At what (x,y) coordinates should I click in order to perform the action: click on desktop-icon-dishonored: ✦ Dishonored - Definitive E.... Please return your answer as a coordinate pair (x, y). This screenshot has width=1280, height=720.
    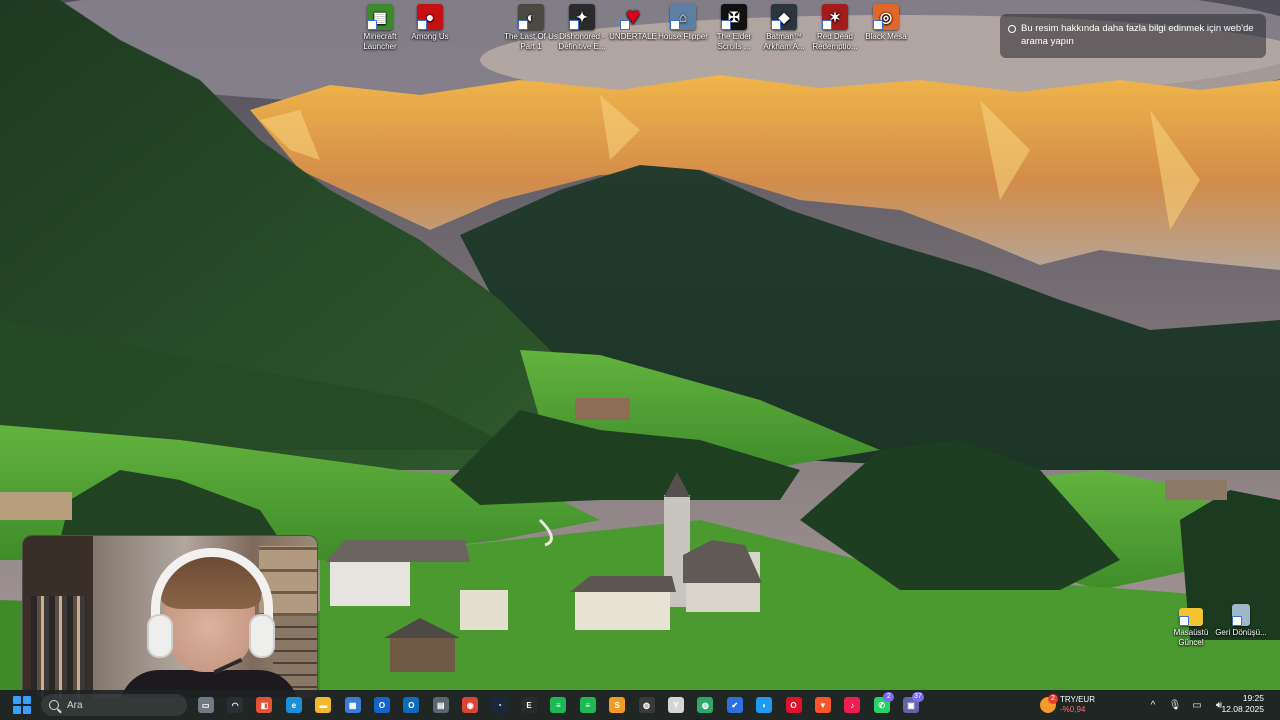
    Looking at the image, I should click on (582, 26).